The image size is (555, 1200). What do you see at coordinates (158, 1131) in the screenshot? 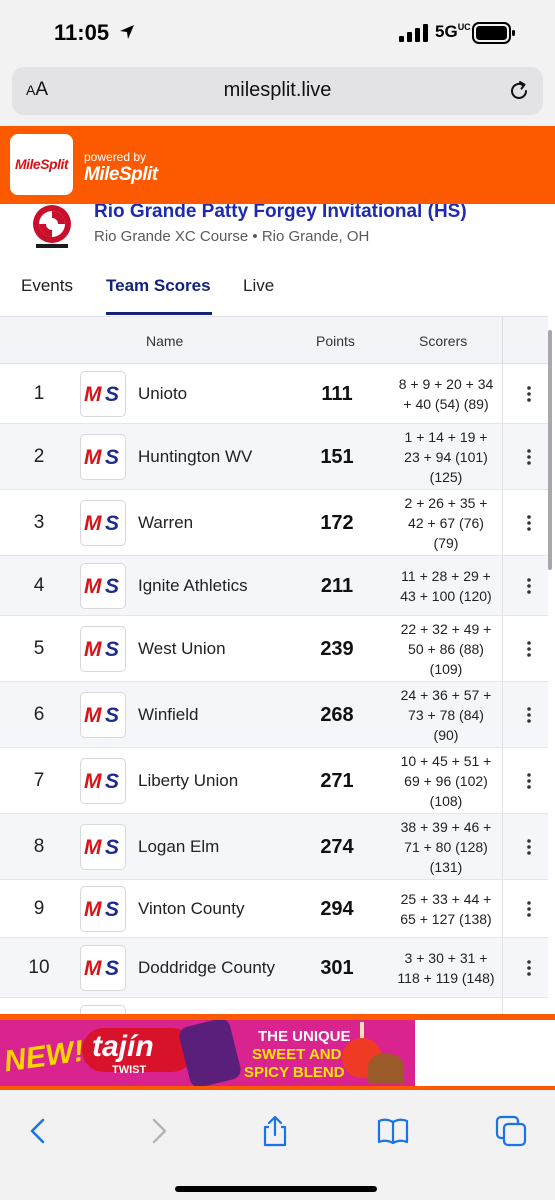
I see `forward-icon` at bounding box center [158, 1131].